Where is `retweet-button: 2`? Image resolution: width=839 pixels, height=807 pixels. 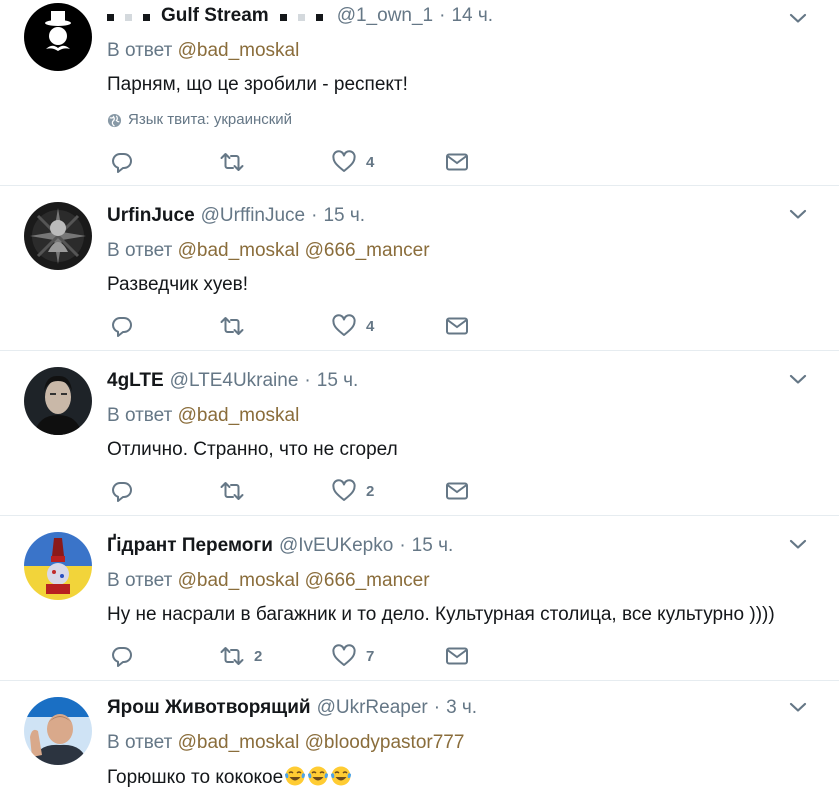 retweet-button: 2 is located at coordinates (241, 656).